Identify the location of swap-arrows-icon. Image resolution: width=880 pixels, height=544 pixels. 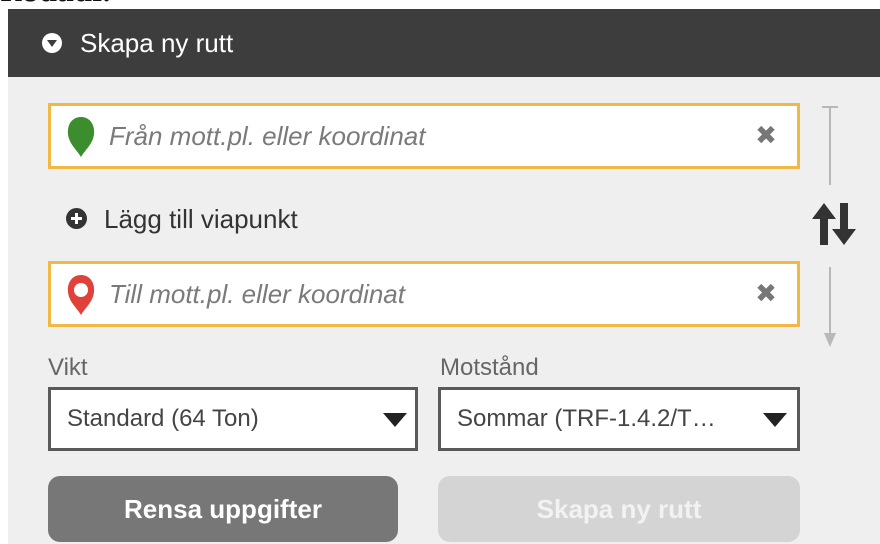
(835, 224).